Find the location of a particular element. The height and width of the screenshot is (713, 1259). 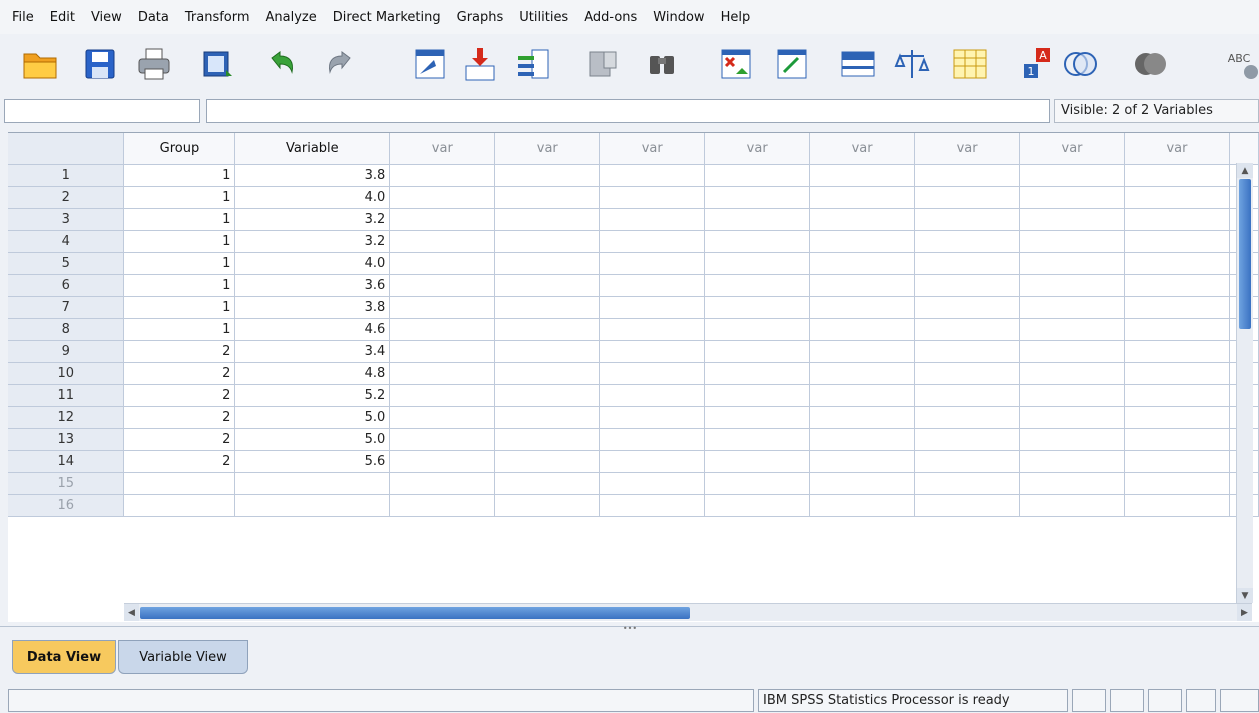

cell-variable: 3.4 is located at coordinates (312, 351).